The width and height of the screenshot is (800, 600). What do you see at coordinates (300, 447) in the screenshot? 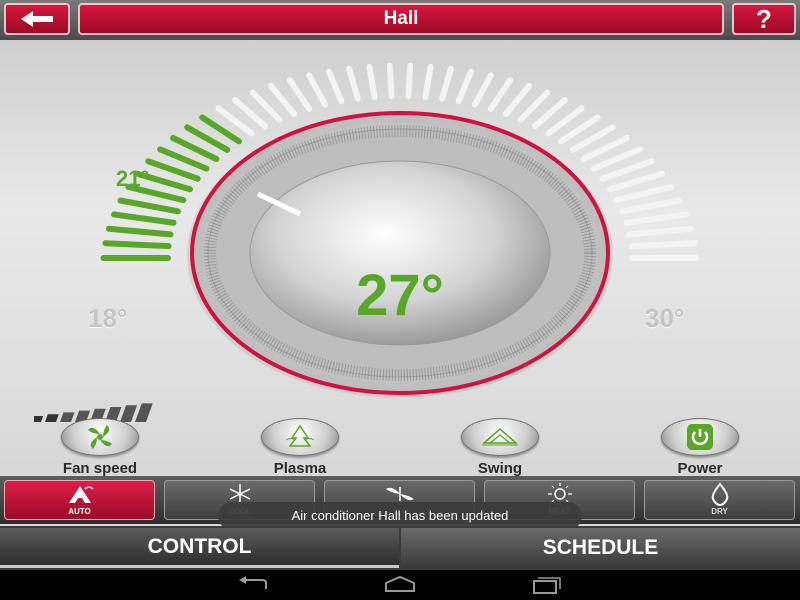
I see `plasma-button: Plasma` at bounding box center [300, 447].